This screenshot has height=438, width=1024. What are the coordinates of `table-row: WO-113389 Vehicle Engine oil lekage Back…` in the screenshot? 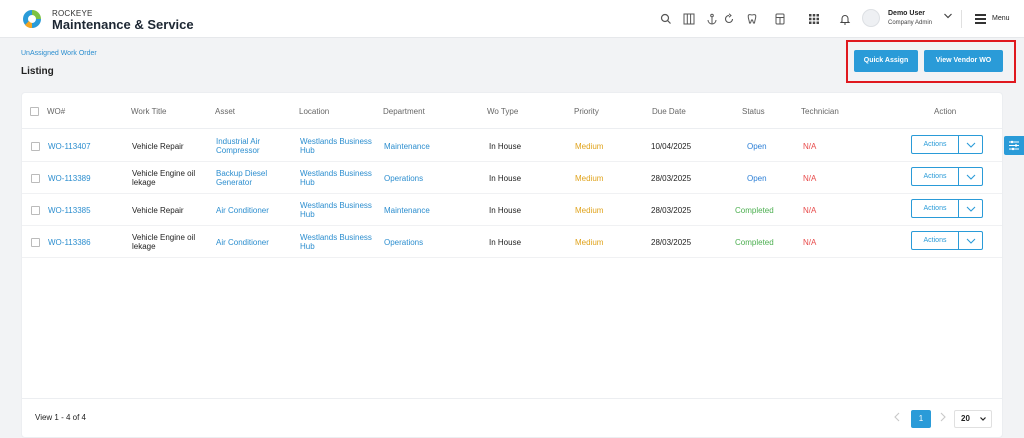 It's located at (512, 178).